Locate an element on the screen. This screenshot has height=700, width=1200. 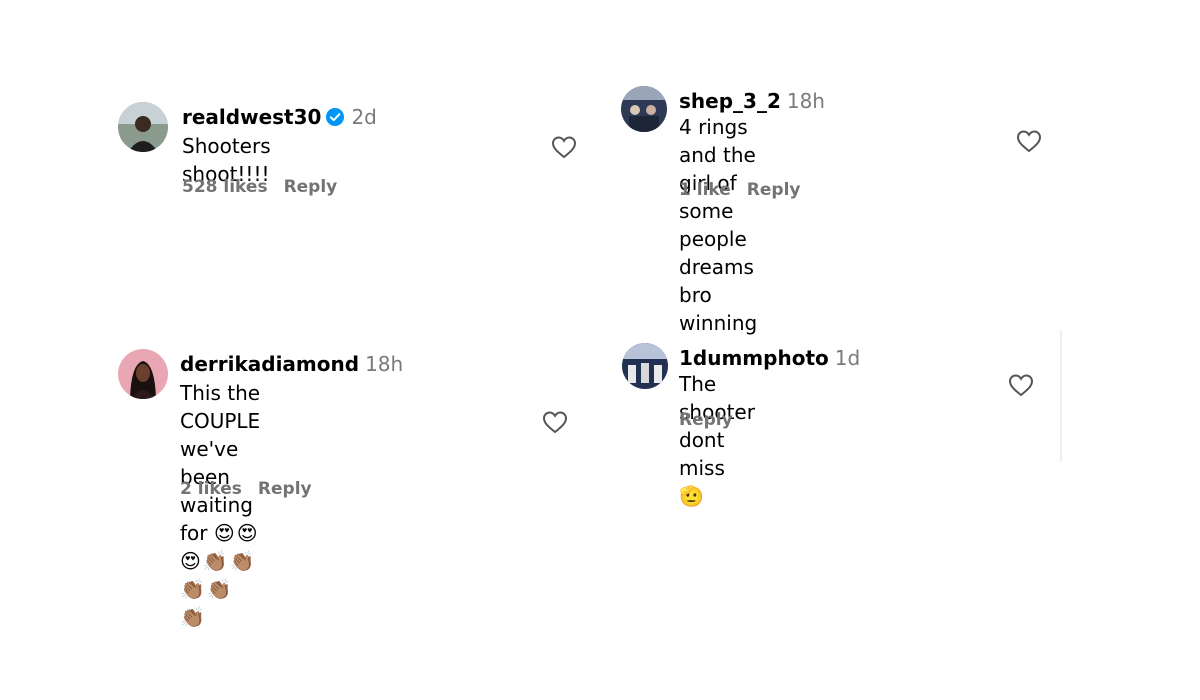
emoji-reactions-wrap: 👏🏽 is located at coordinates (193, 617).